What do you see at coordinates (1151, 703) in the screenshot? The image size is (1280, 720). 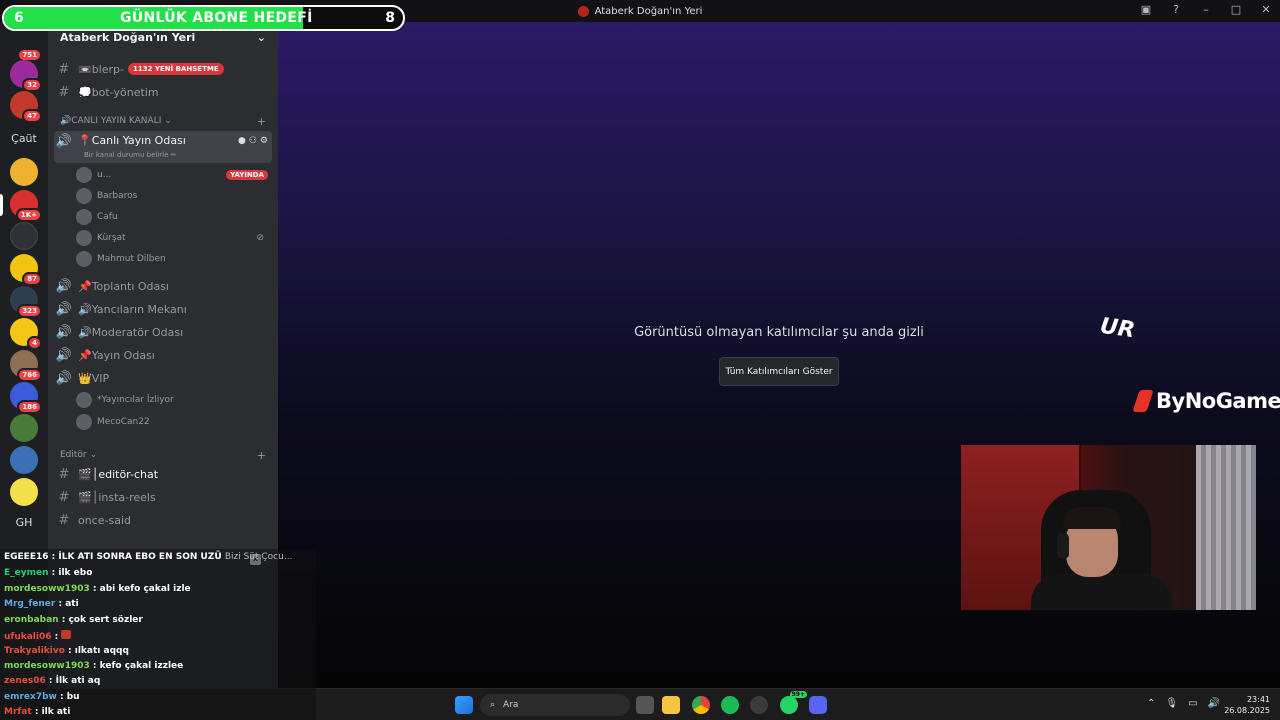 I see `chevron-up-icon: ⌃` at bounding box center [1151, 703].